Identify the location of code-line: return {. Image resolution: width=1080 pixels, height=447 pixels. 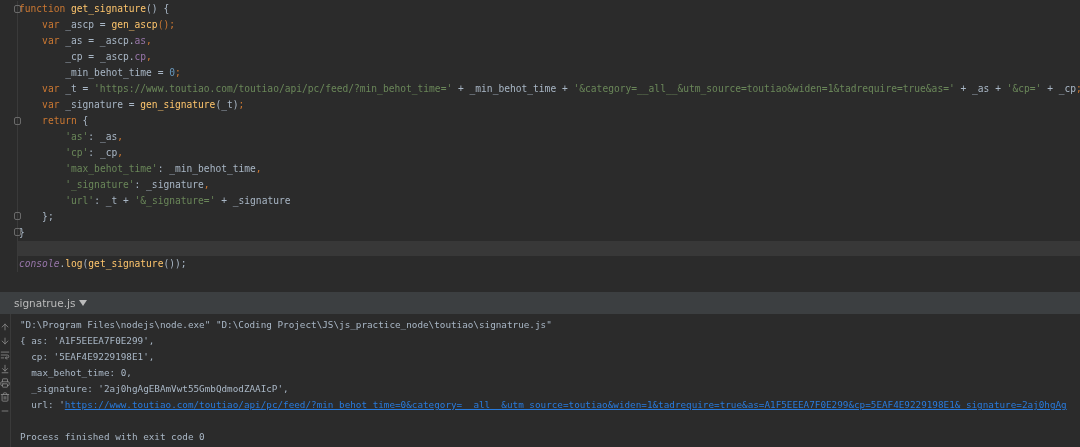
(65, 121).